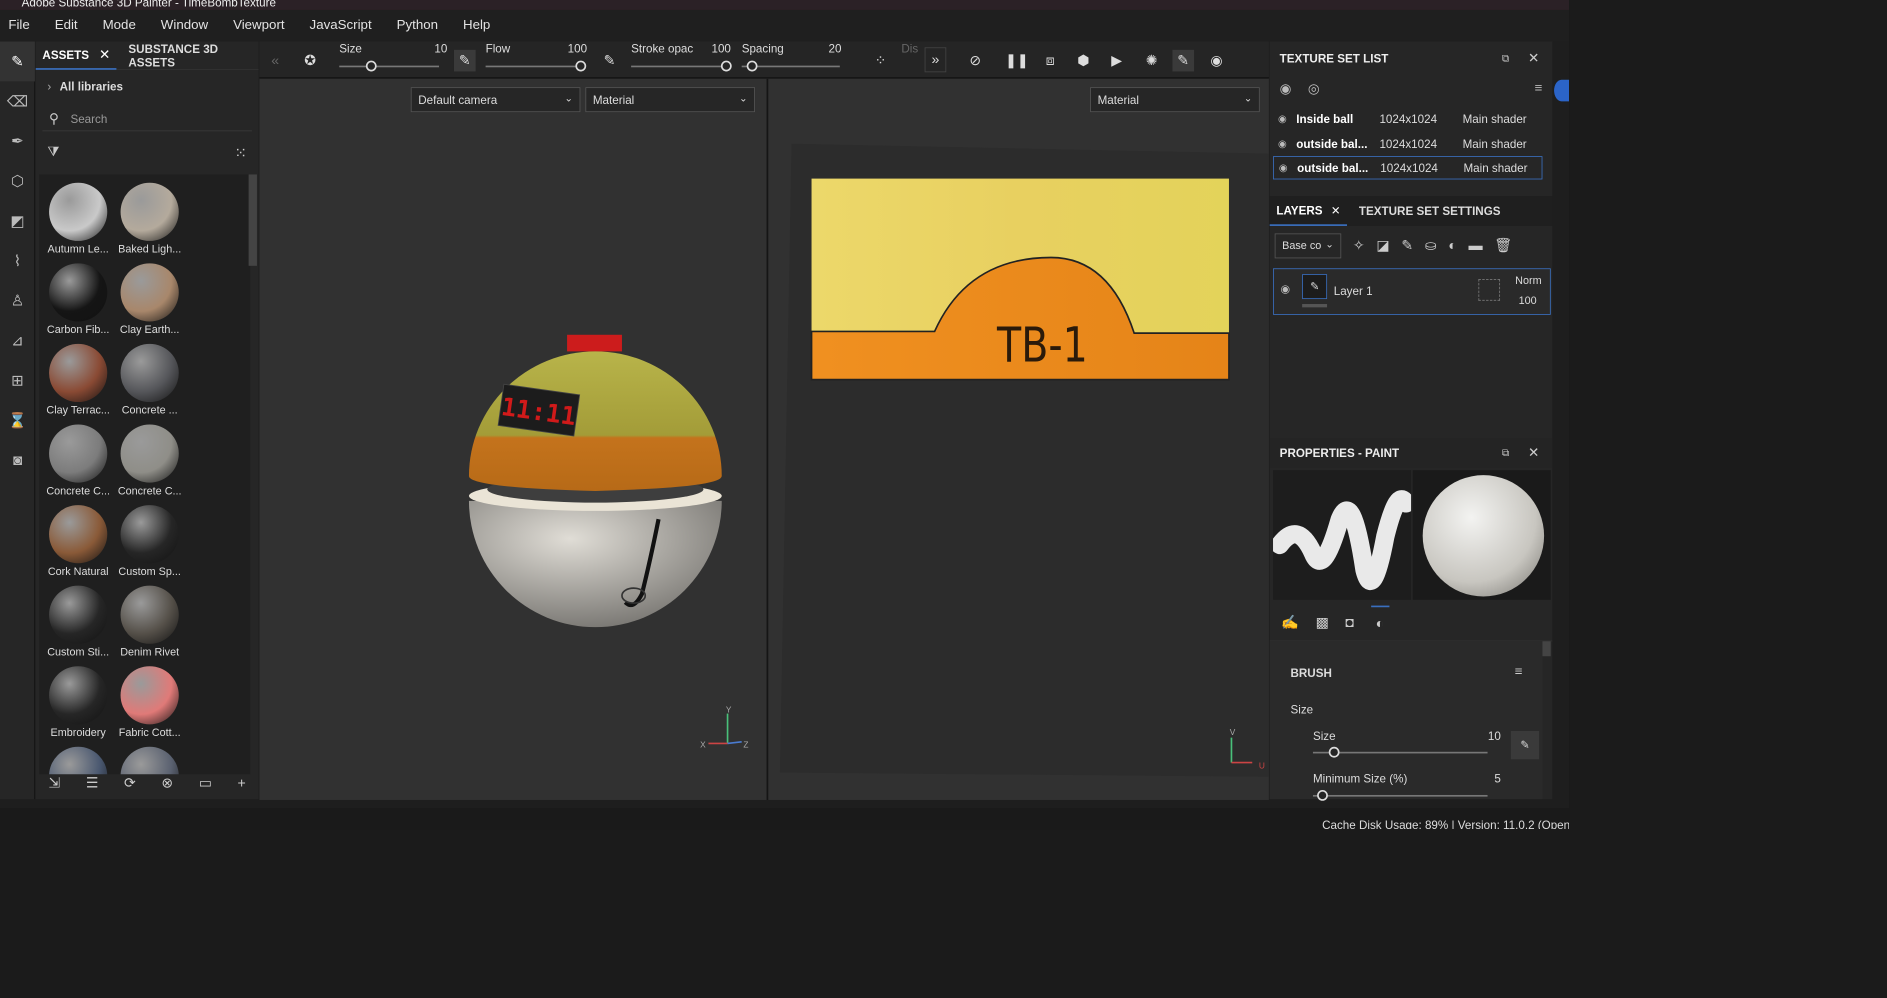 The height and width of the screenshot is (998, 1887). What do you see at coordinates (184, 25) in the screenshot?
I see `menu-window: Window` at bounding box center [184, 25].